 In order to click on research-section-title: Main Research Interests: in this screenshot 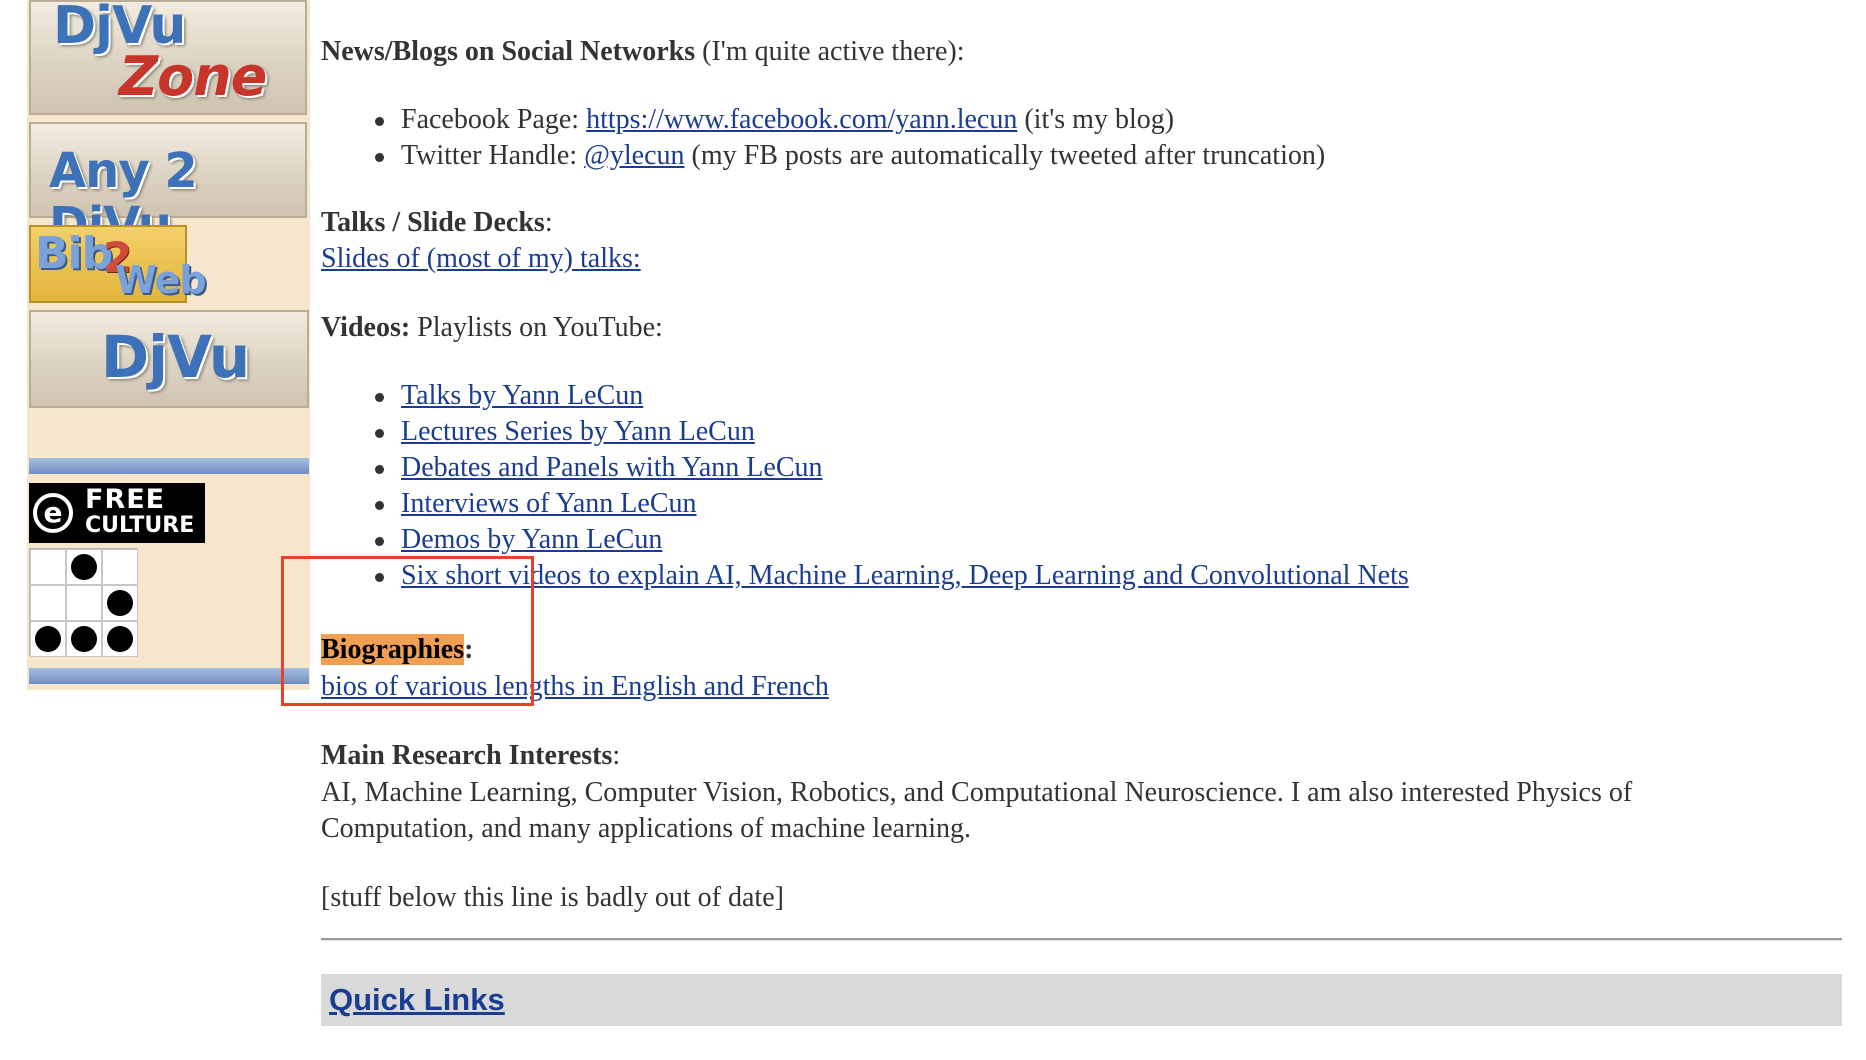, I will do `click(470, 756)`.